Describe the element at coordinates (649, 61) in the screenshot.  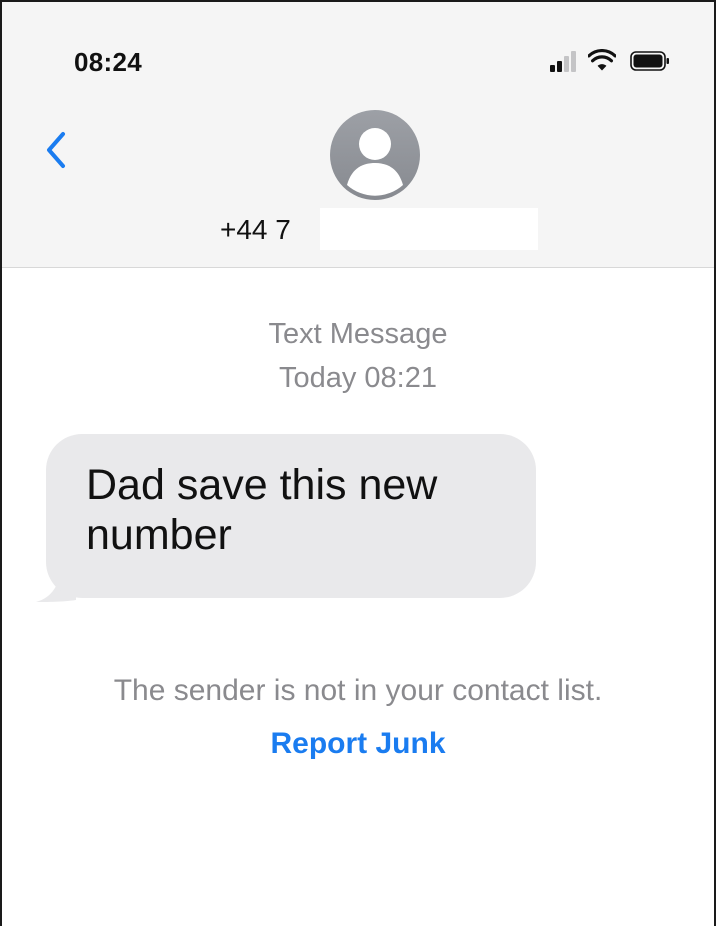
I see `battery-icon` at that location.